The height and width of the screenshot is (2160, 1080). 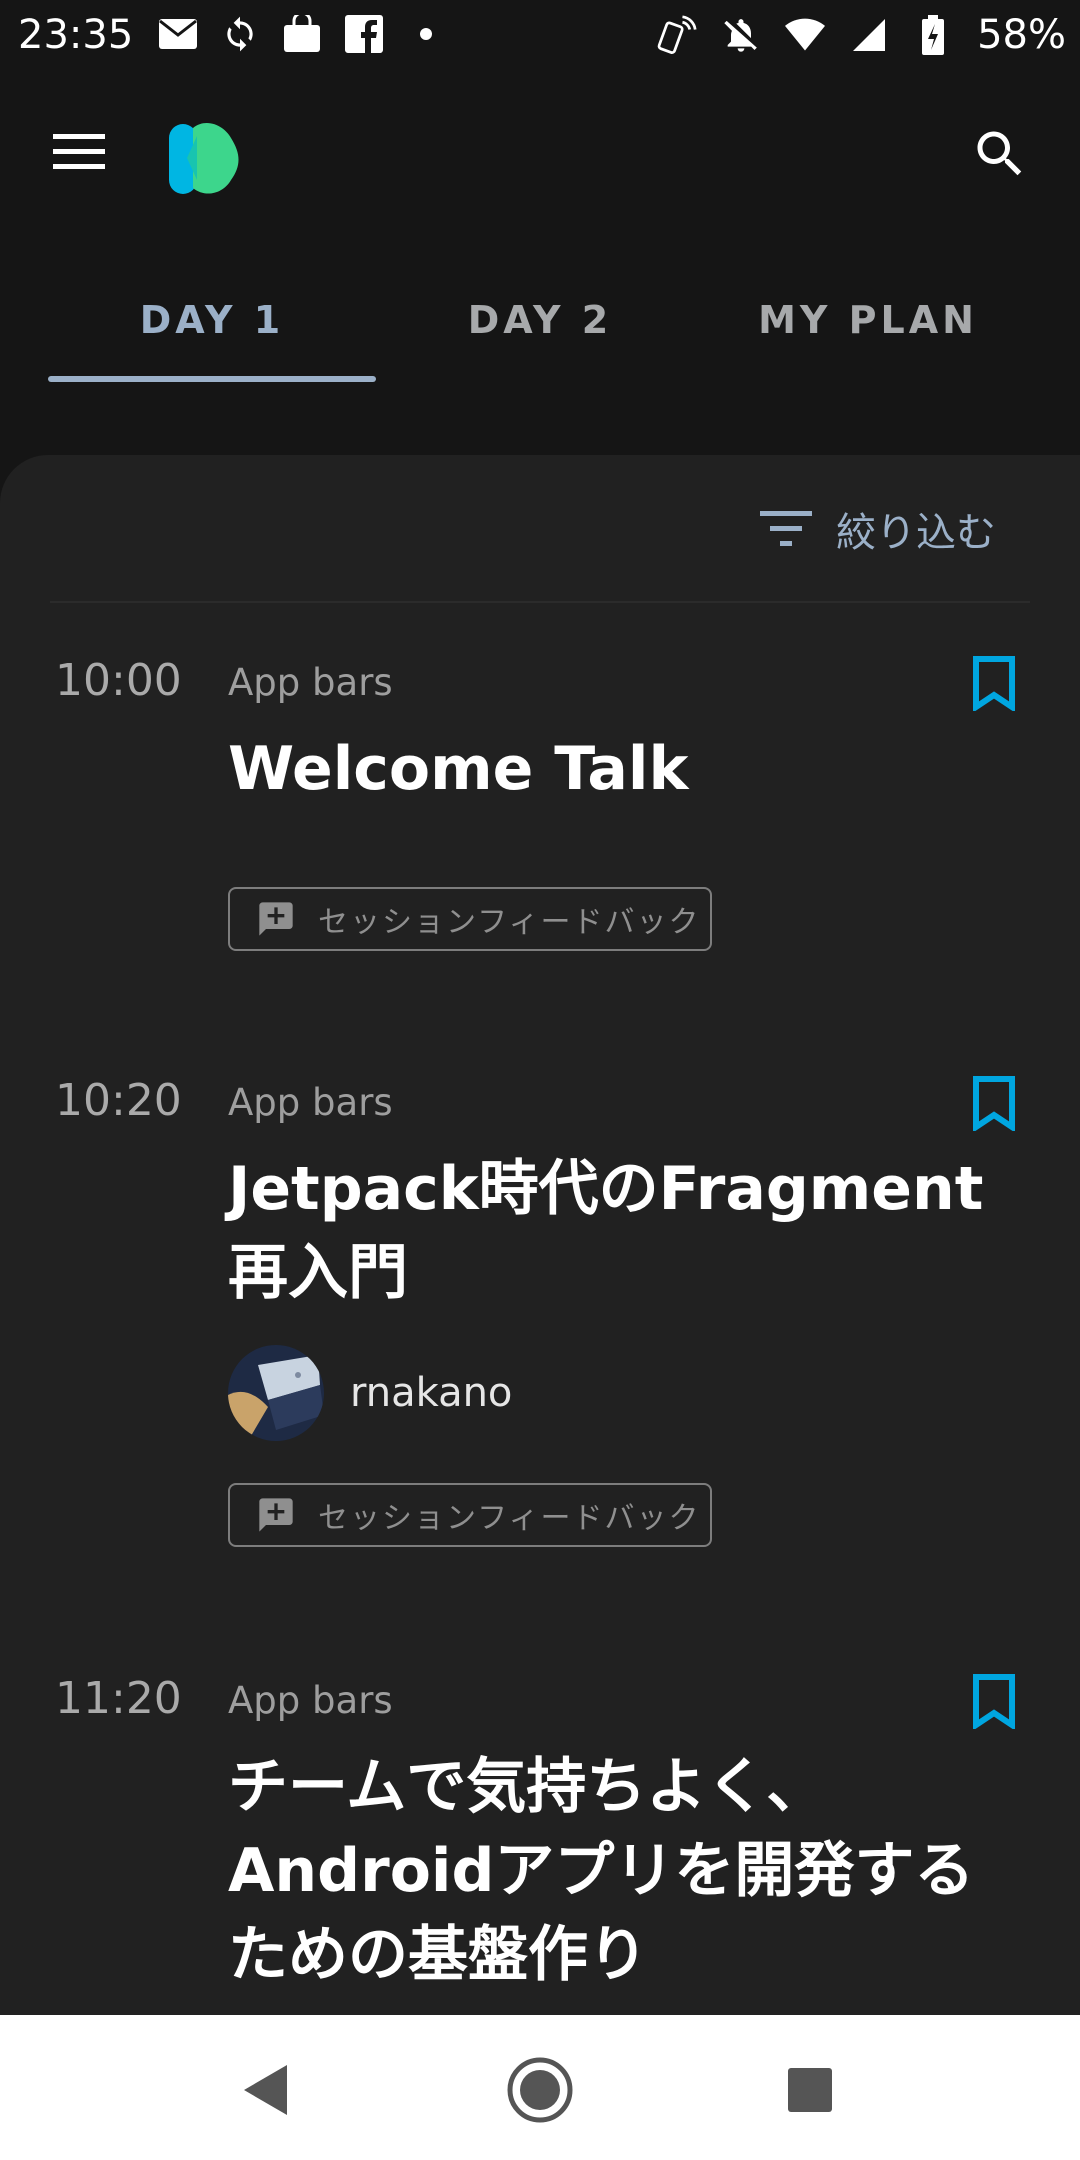 I want to click on back-button, so click(x=267, y=2090).